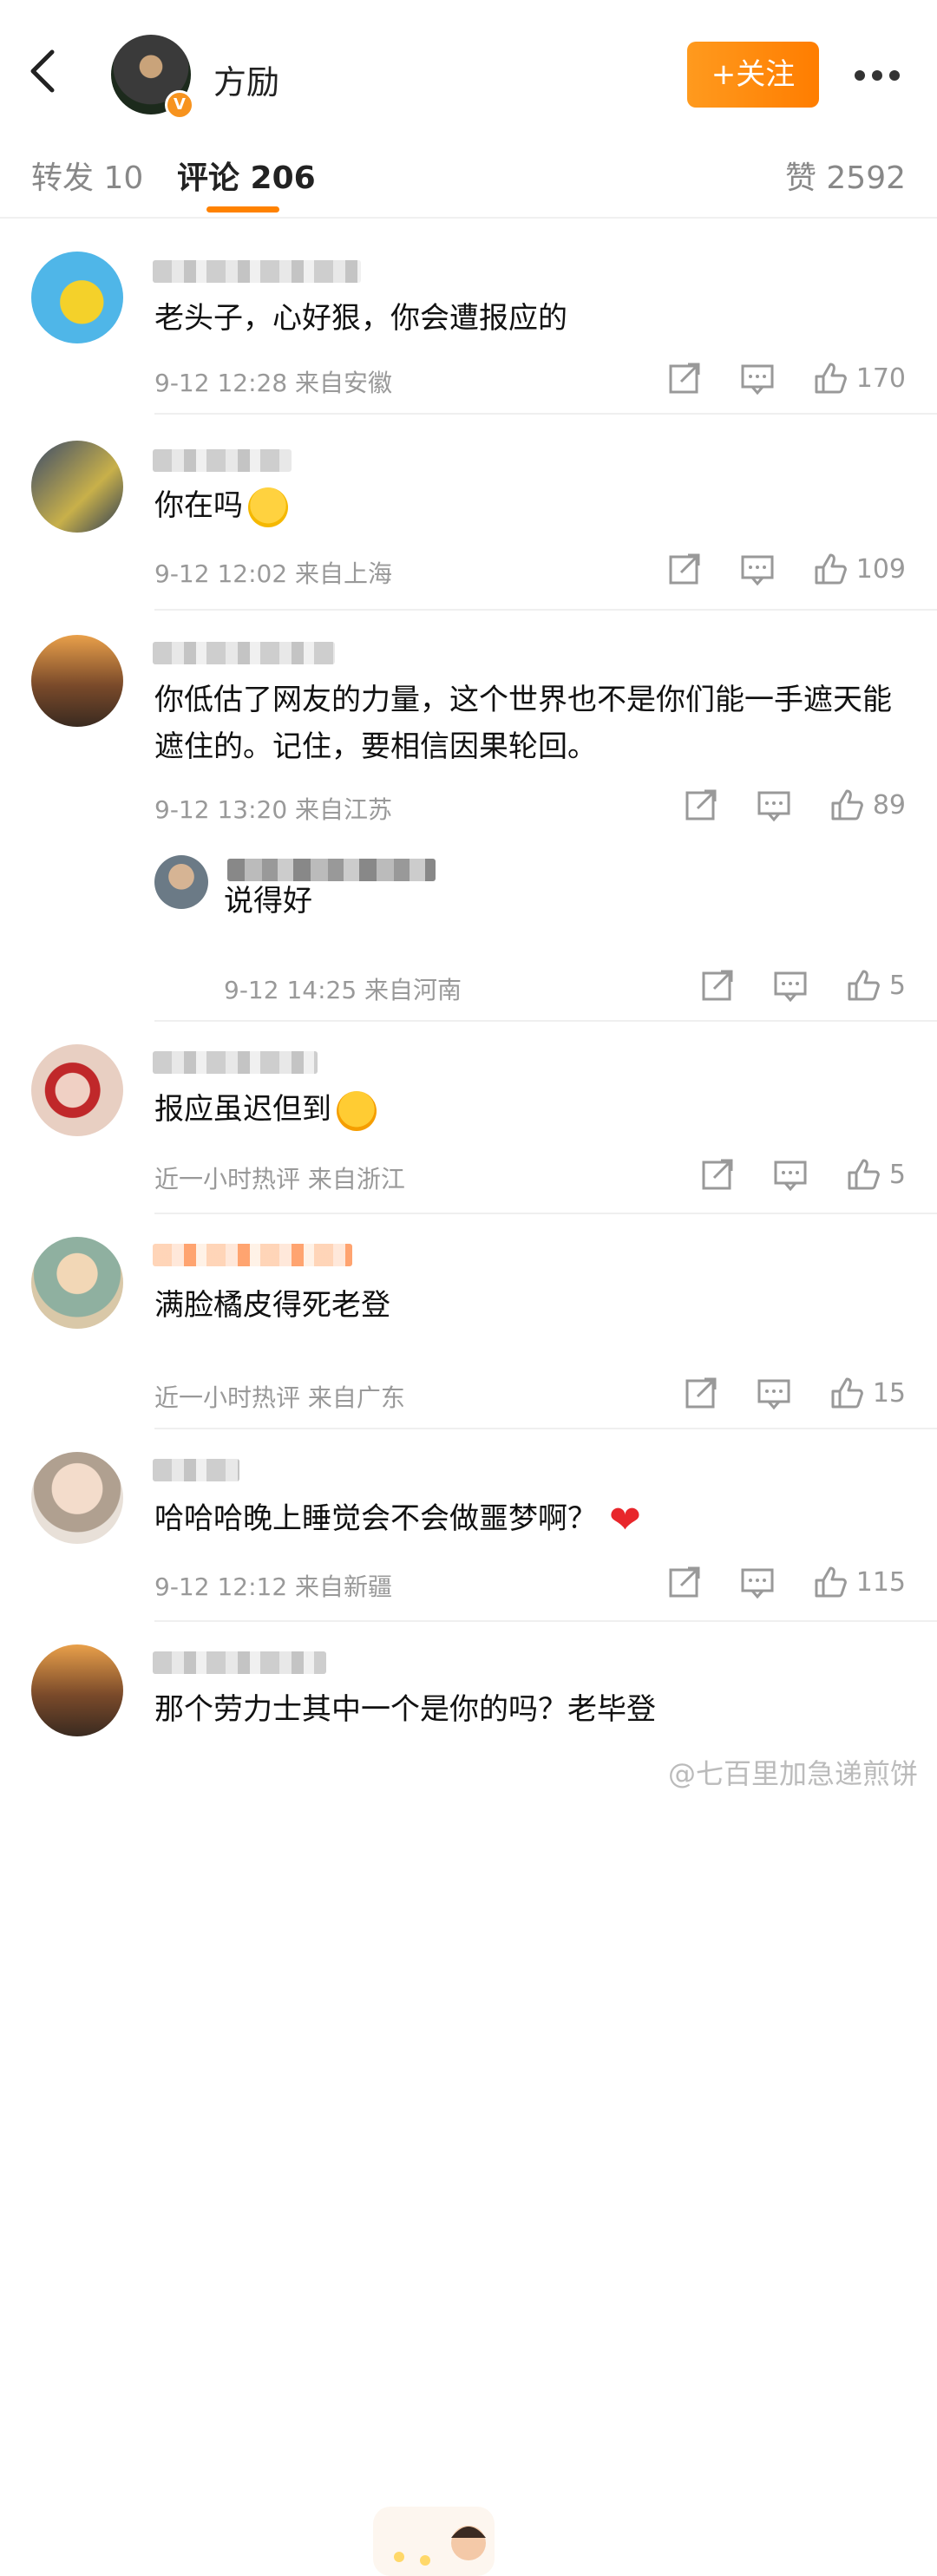  Describe the element at coordinates (344, 809) in the screenshot. I see `comment-location: 来自江苏` at that location.